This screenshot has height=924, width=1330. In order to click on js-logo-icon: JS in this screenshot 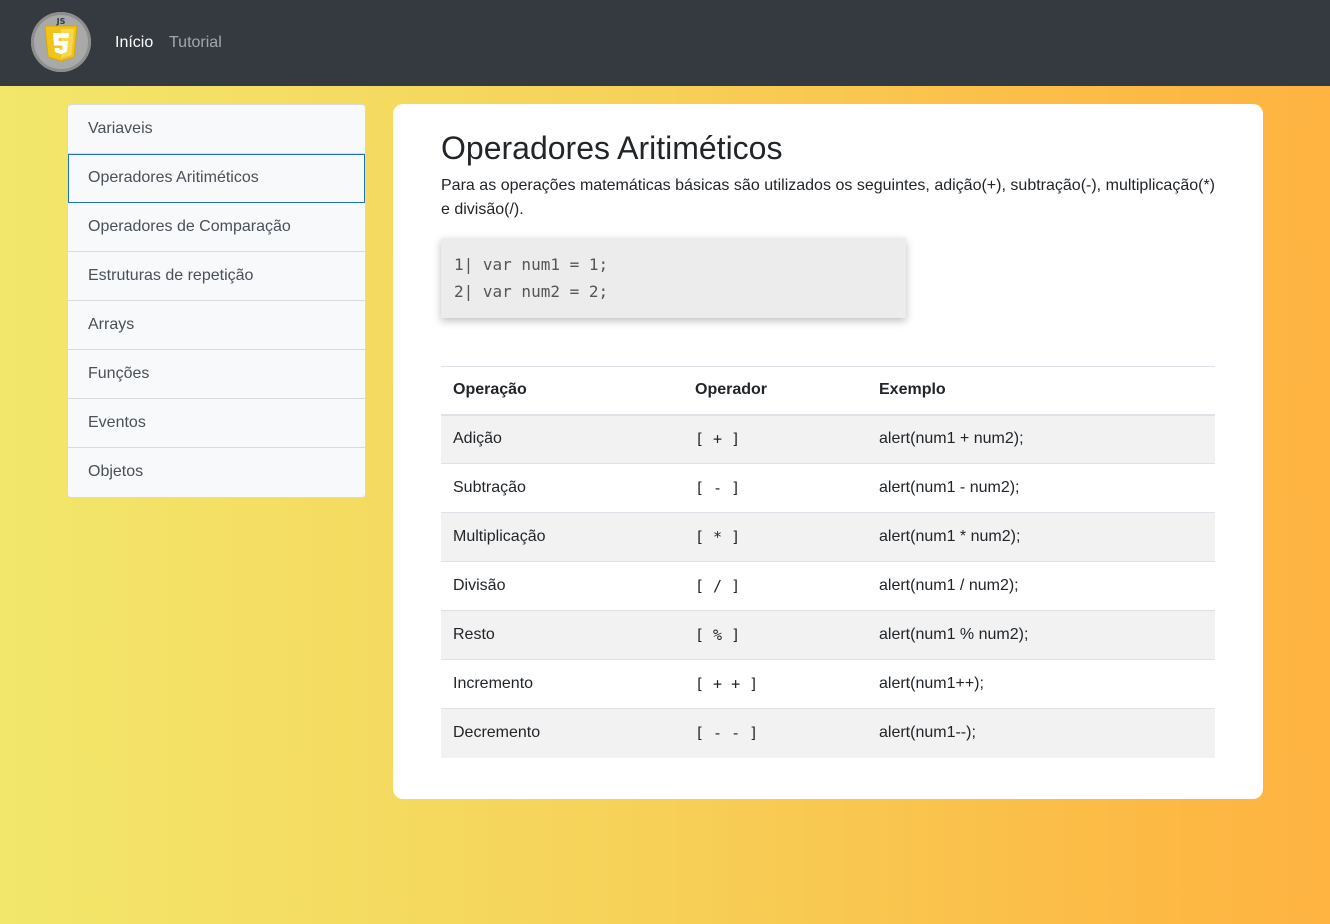, I will do `click(61, 42)`.